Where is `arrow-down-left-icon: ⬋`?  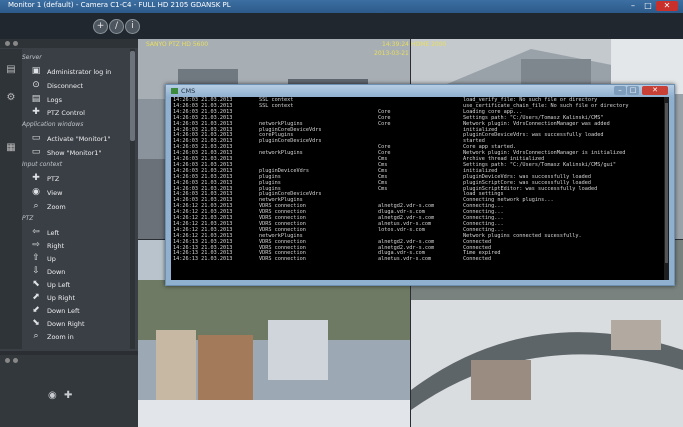
arrow-down-left-icon: ⬋ is located at coordinates (36, 310).